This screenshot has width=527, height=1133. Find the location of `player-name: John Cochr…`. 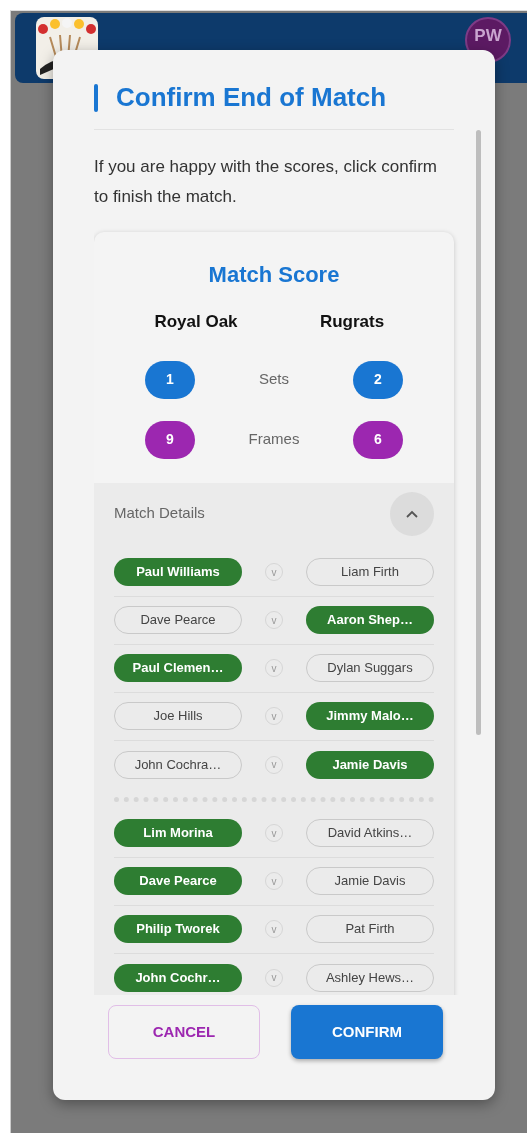

player-name: John Cochr… is located at coordinates (178, 977).